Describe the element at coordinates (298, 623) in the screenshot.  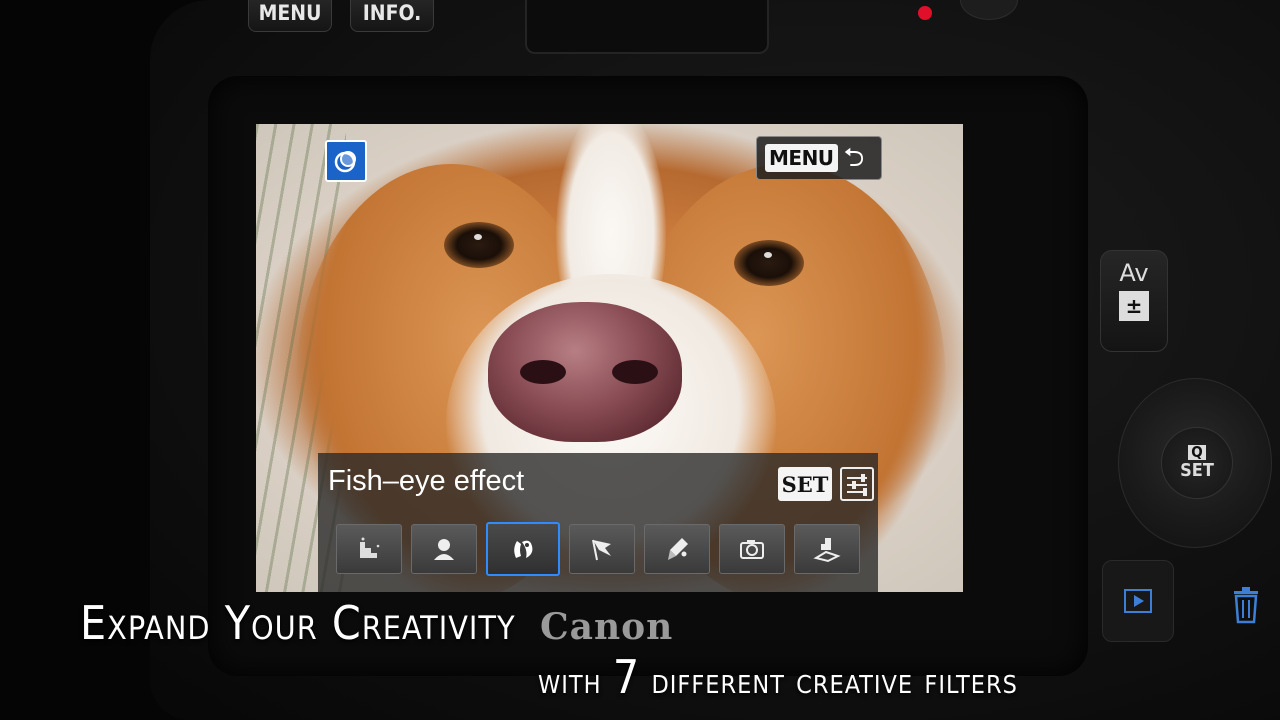
I see `caption-headline: Expand Your Creativity` at that location.